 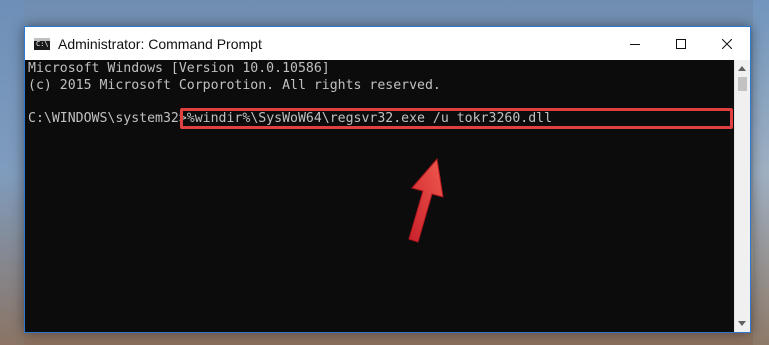 What do you see at coordinates (761, 172) in the screenshot?
I see `desktop-background-right` at bounding box center [761, 172].